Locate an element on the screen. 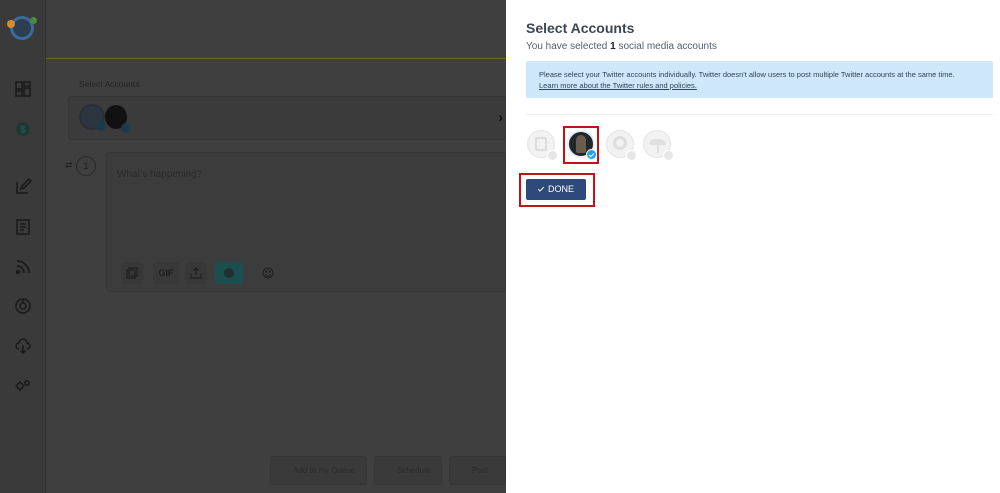  ai-assistant-icon is located at coordinates (229, 273).